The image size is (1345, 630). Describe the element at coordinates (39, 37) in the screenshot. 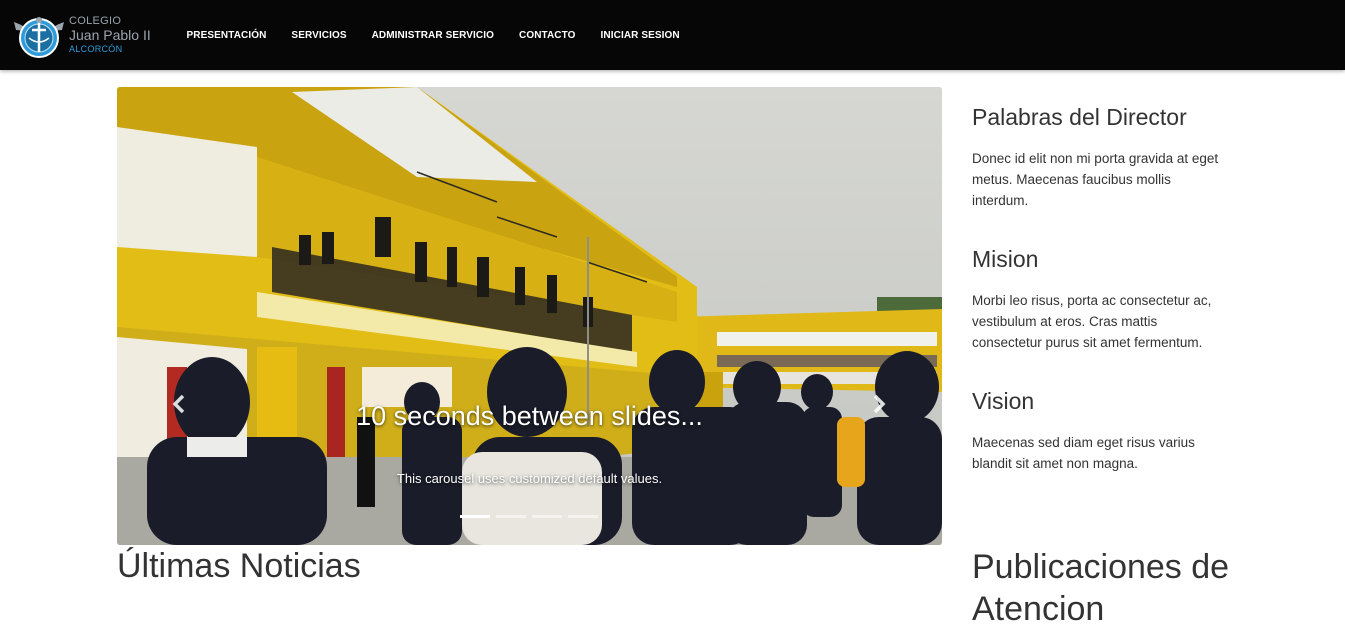

I see `school-crest-icon` at that location.